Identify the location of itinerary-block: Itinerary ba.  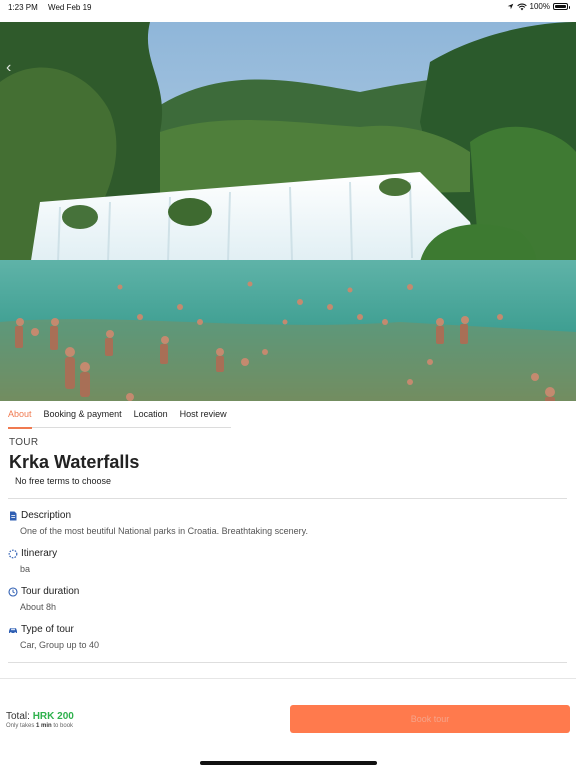
(32, 561).